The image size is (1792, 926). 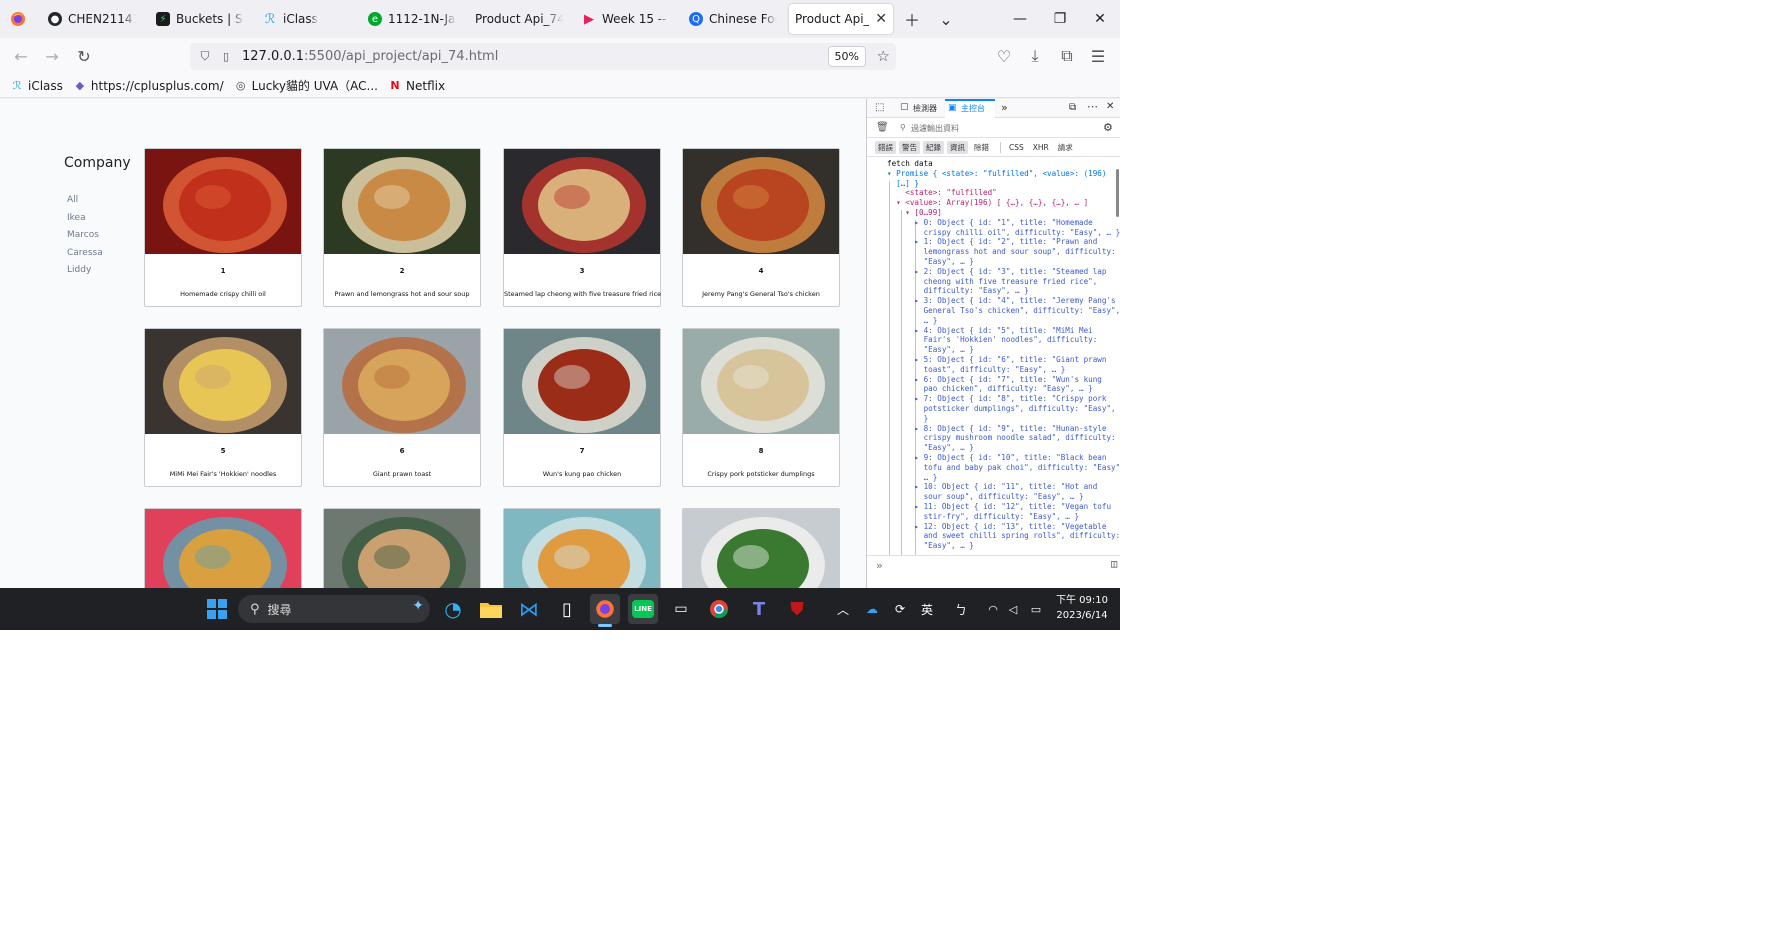 What do you see at coordinates (914, 213) in the screenshot?
I see `console-line: ▾ [0…99]` at bounding box center [914, 213].